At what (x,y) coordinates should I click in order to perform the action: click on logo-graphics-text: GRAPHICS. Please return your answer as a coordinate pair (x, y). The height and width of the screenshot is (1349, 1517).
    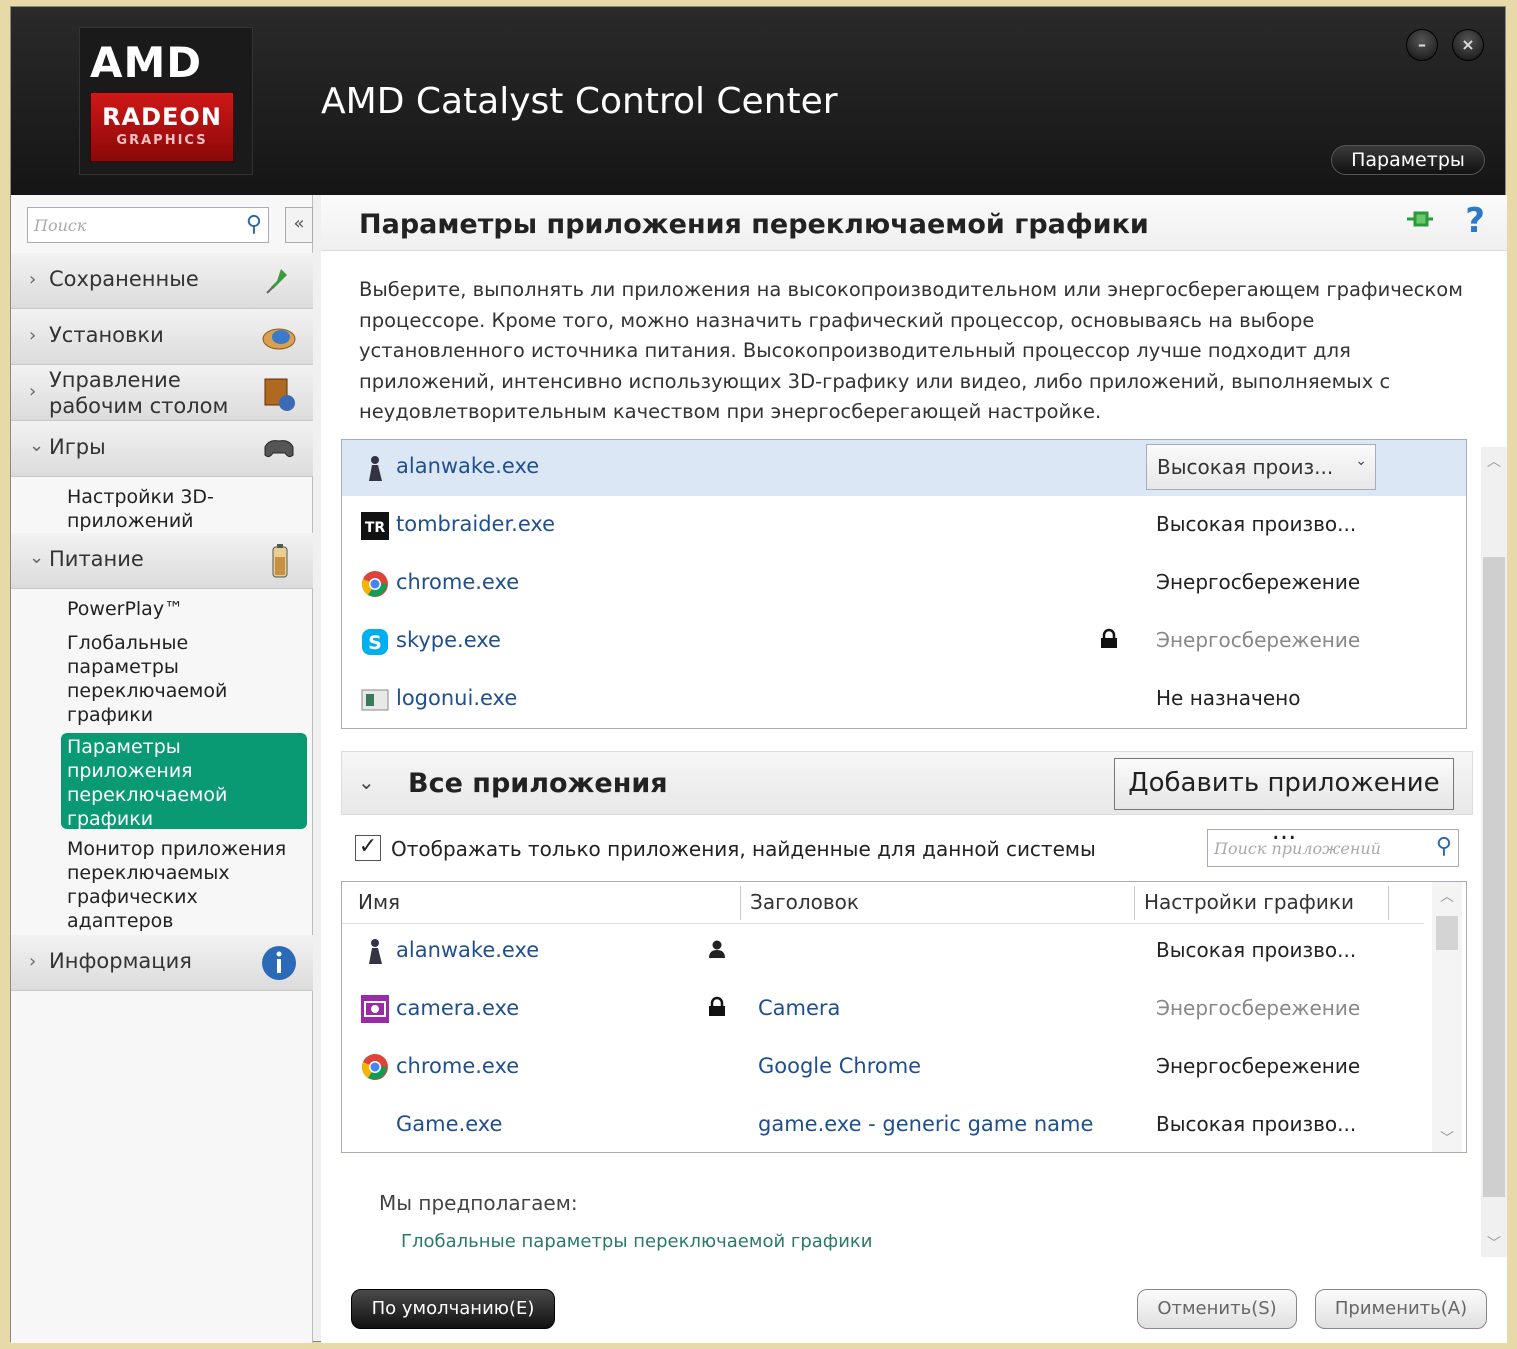
    Looking at the image, I should click on (162, 140).